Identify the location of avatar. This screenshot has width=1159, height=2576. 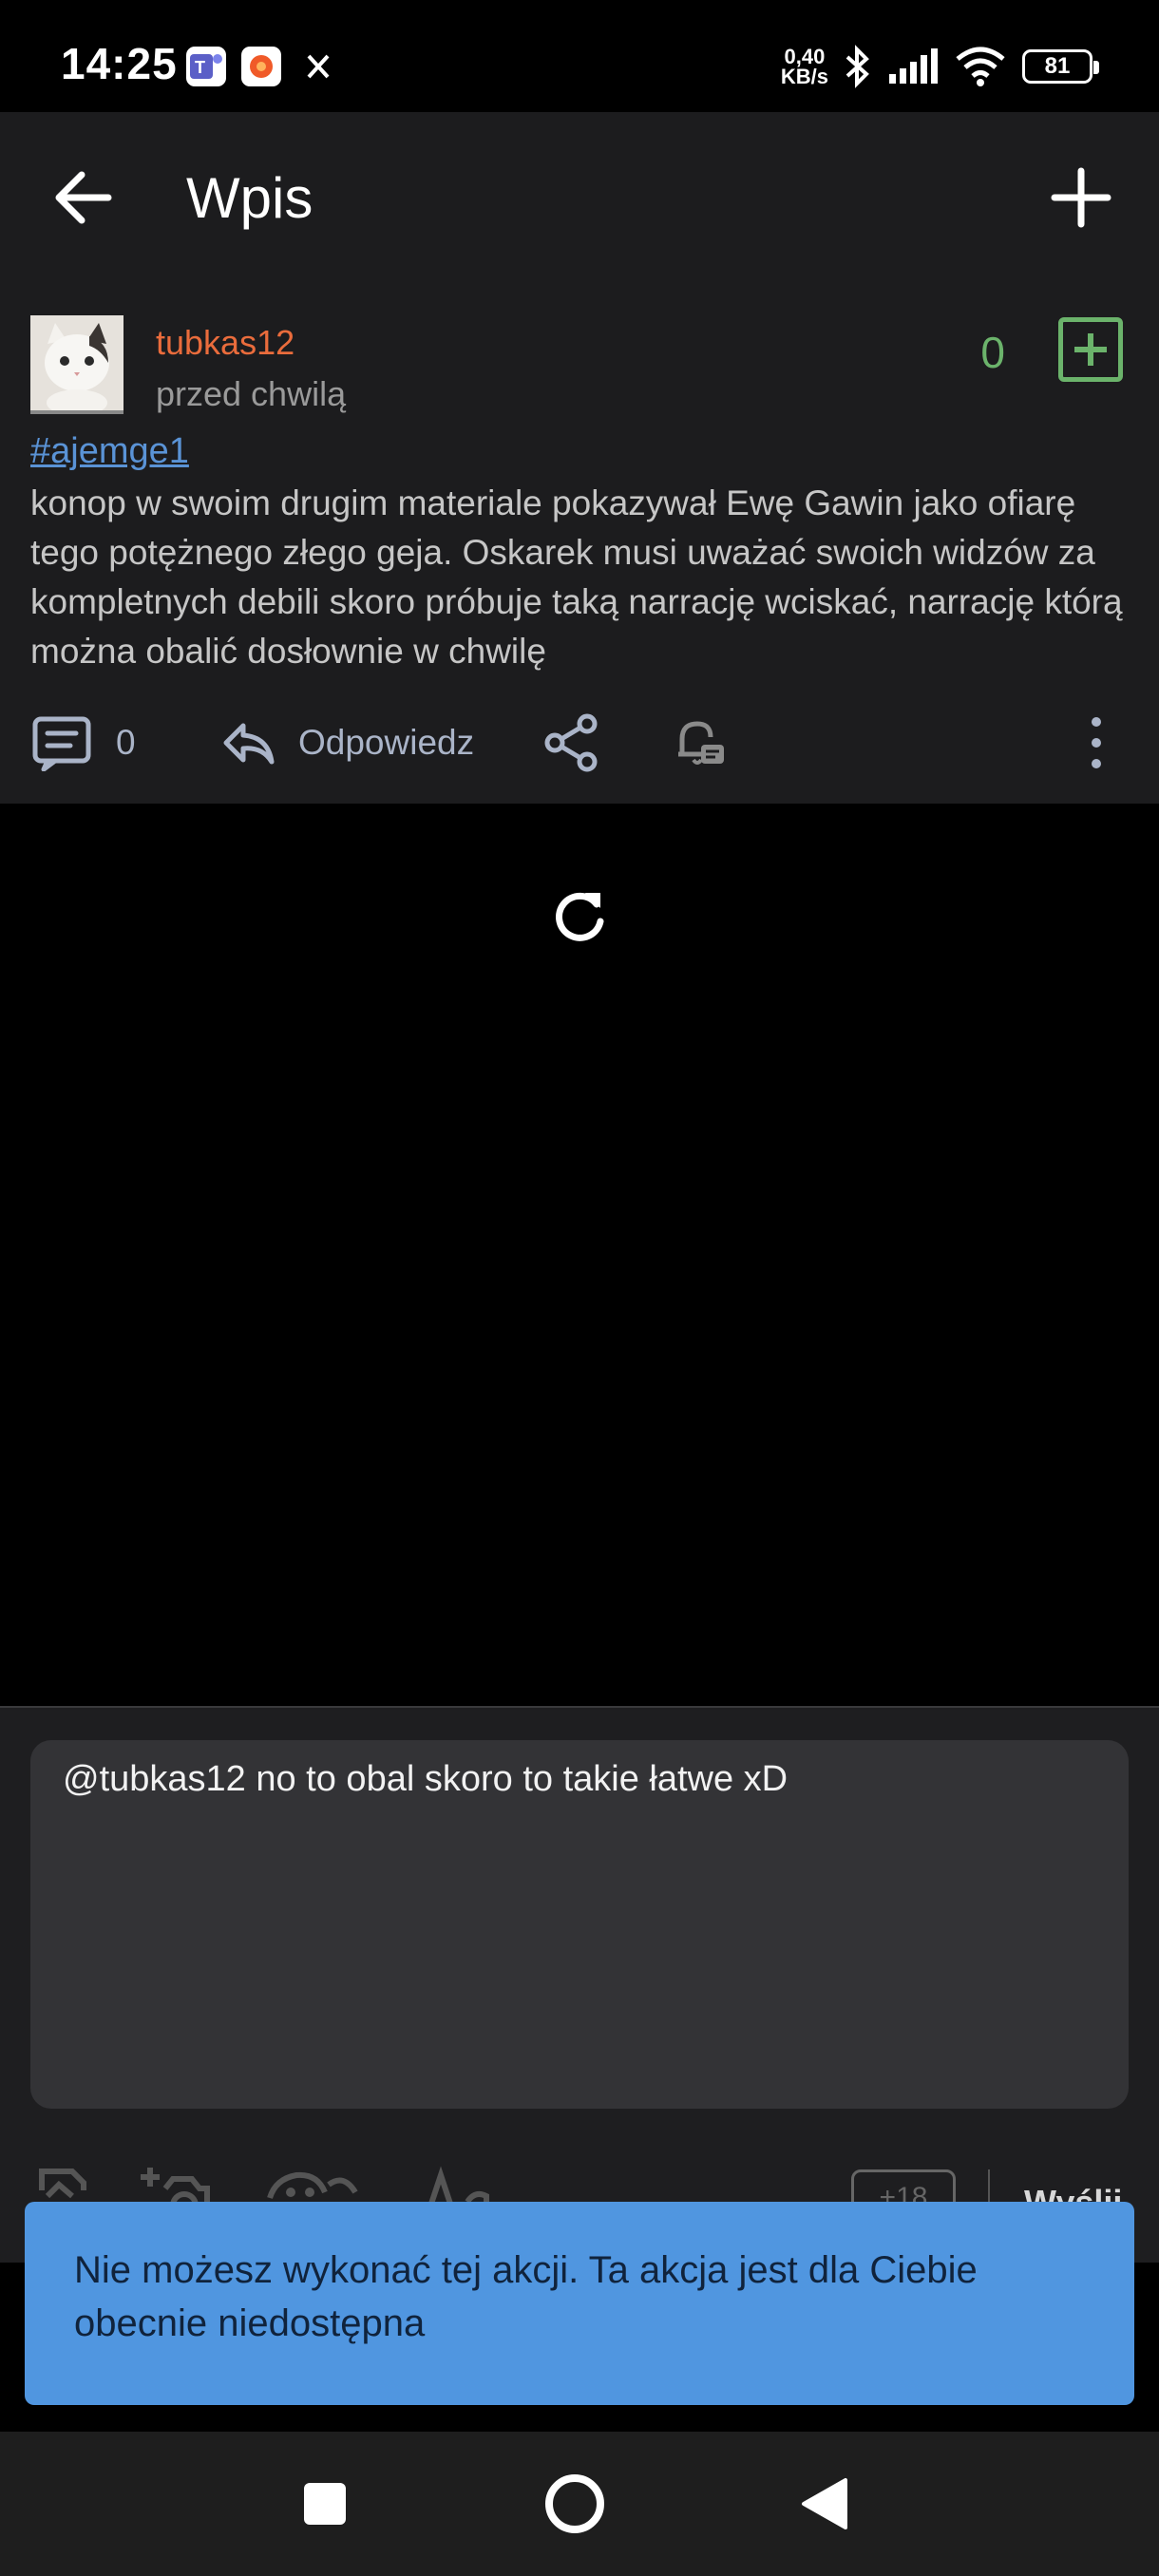
(77, 364).